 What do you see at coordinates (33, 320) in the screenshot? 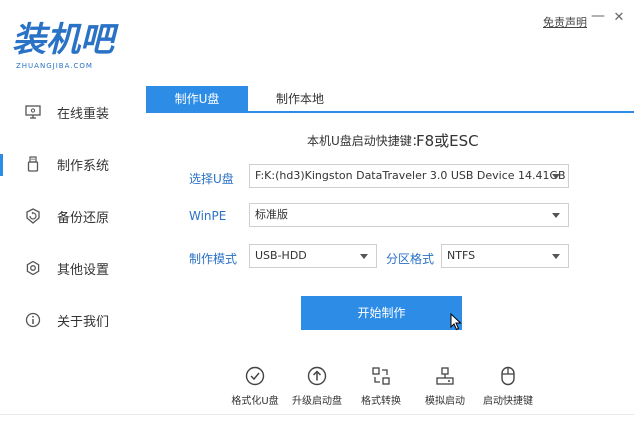
I see `info-icon` at bounding box center [33, 320].